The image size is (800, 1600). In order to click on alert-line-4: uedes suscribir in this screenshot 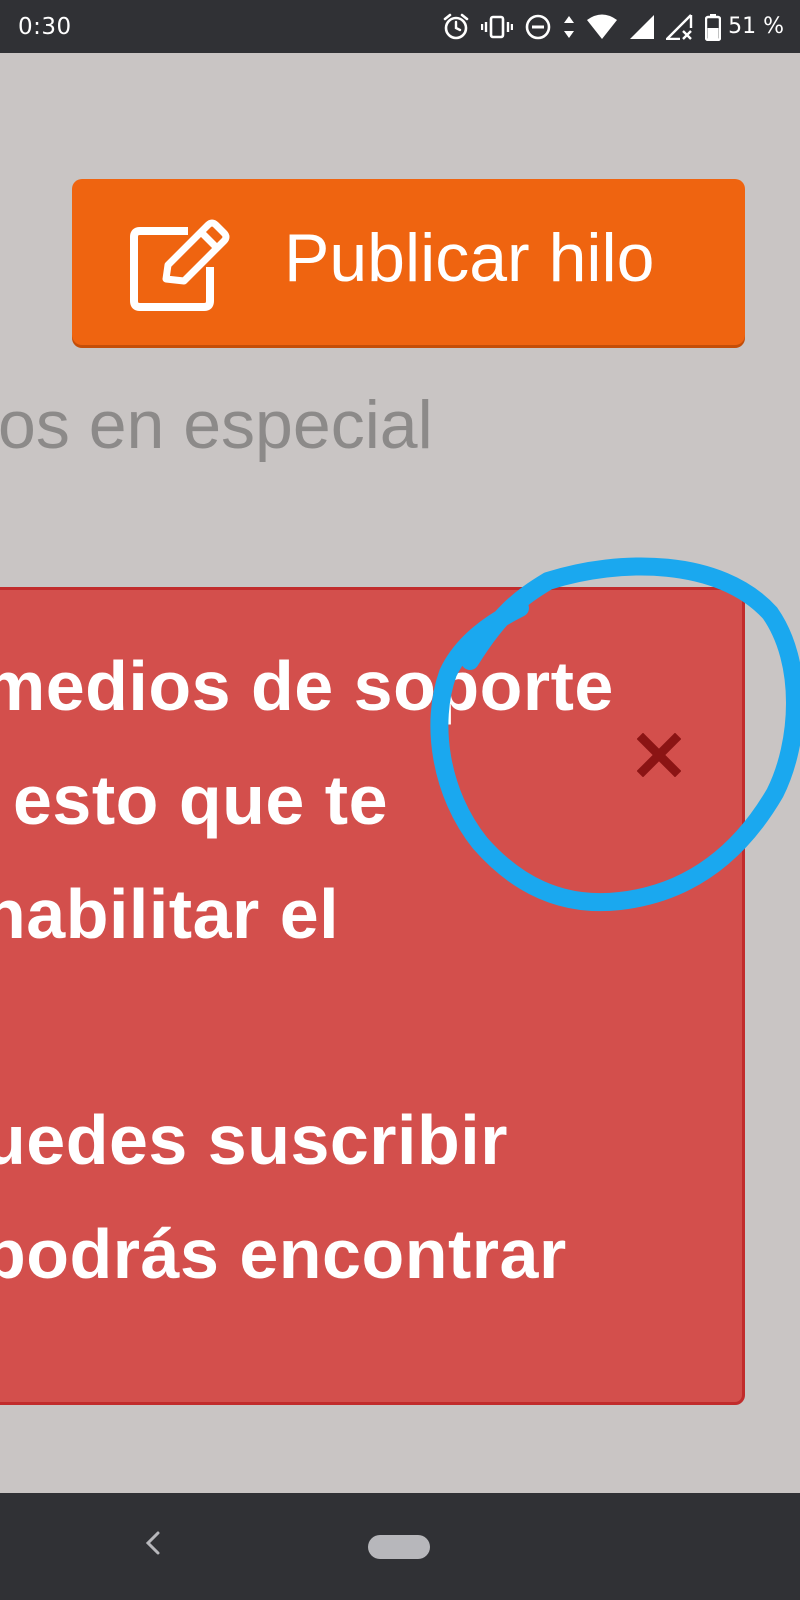, I will do `click(254, 1140)`.